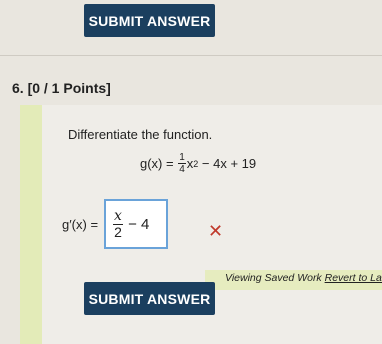 This screenshot has width=382, height=344. I want to click on coefficient-fraction: 1 4, so click(182, 163).